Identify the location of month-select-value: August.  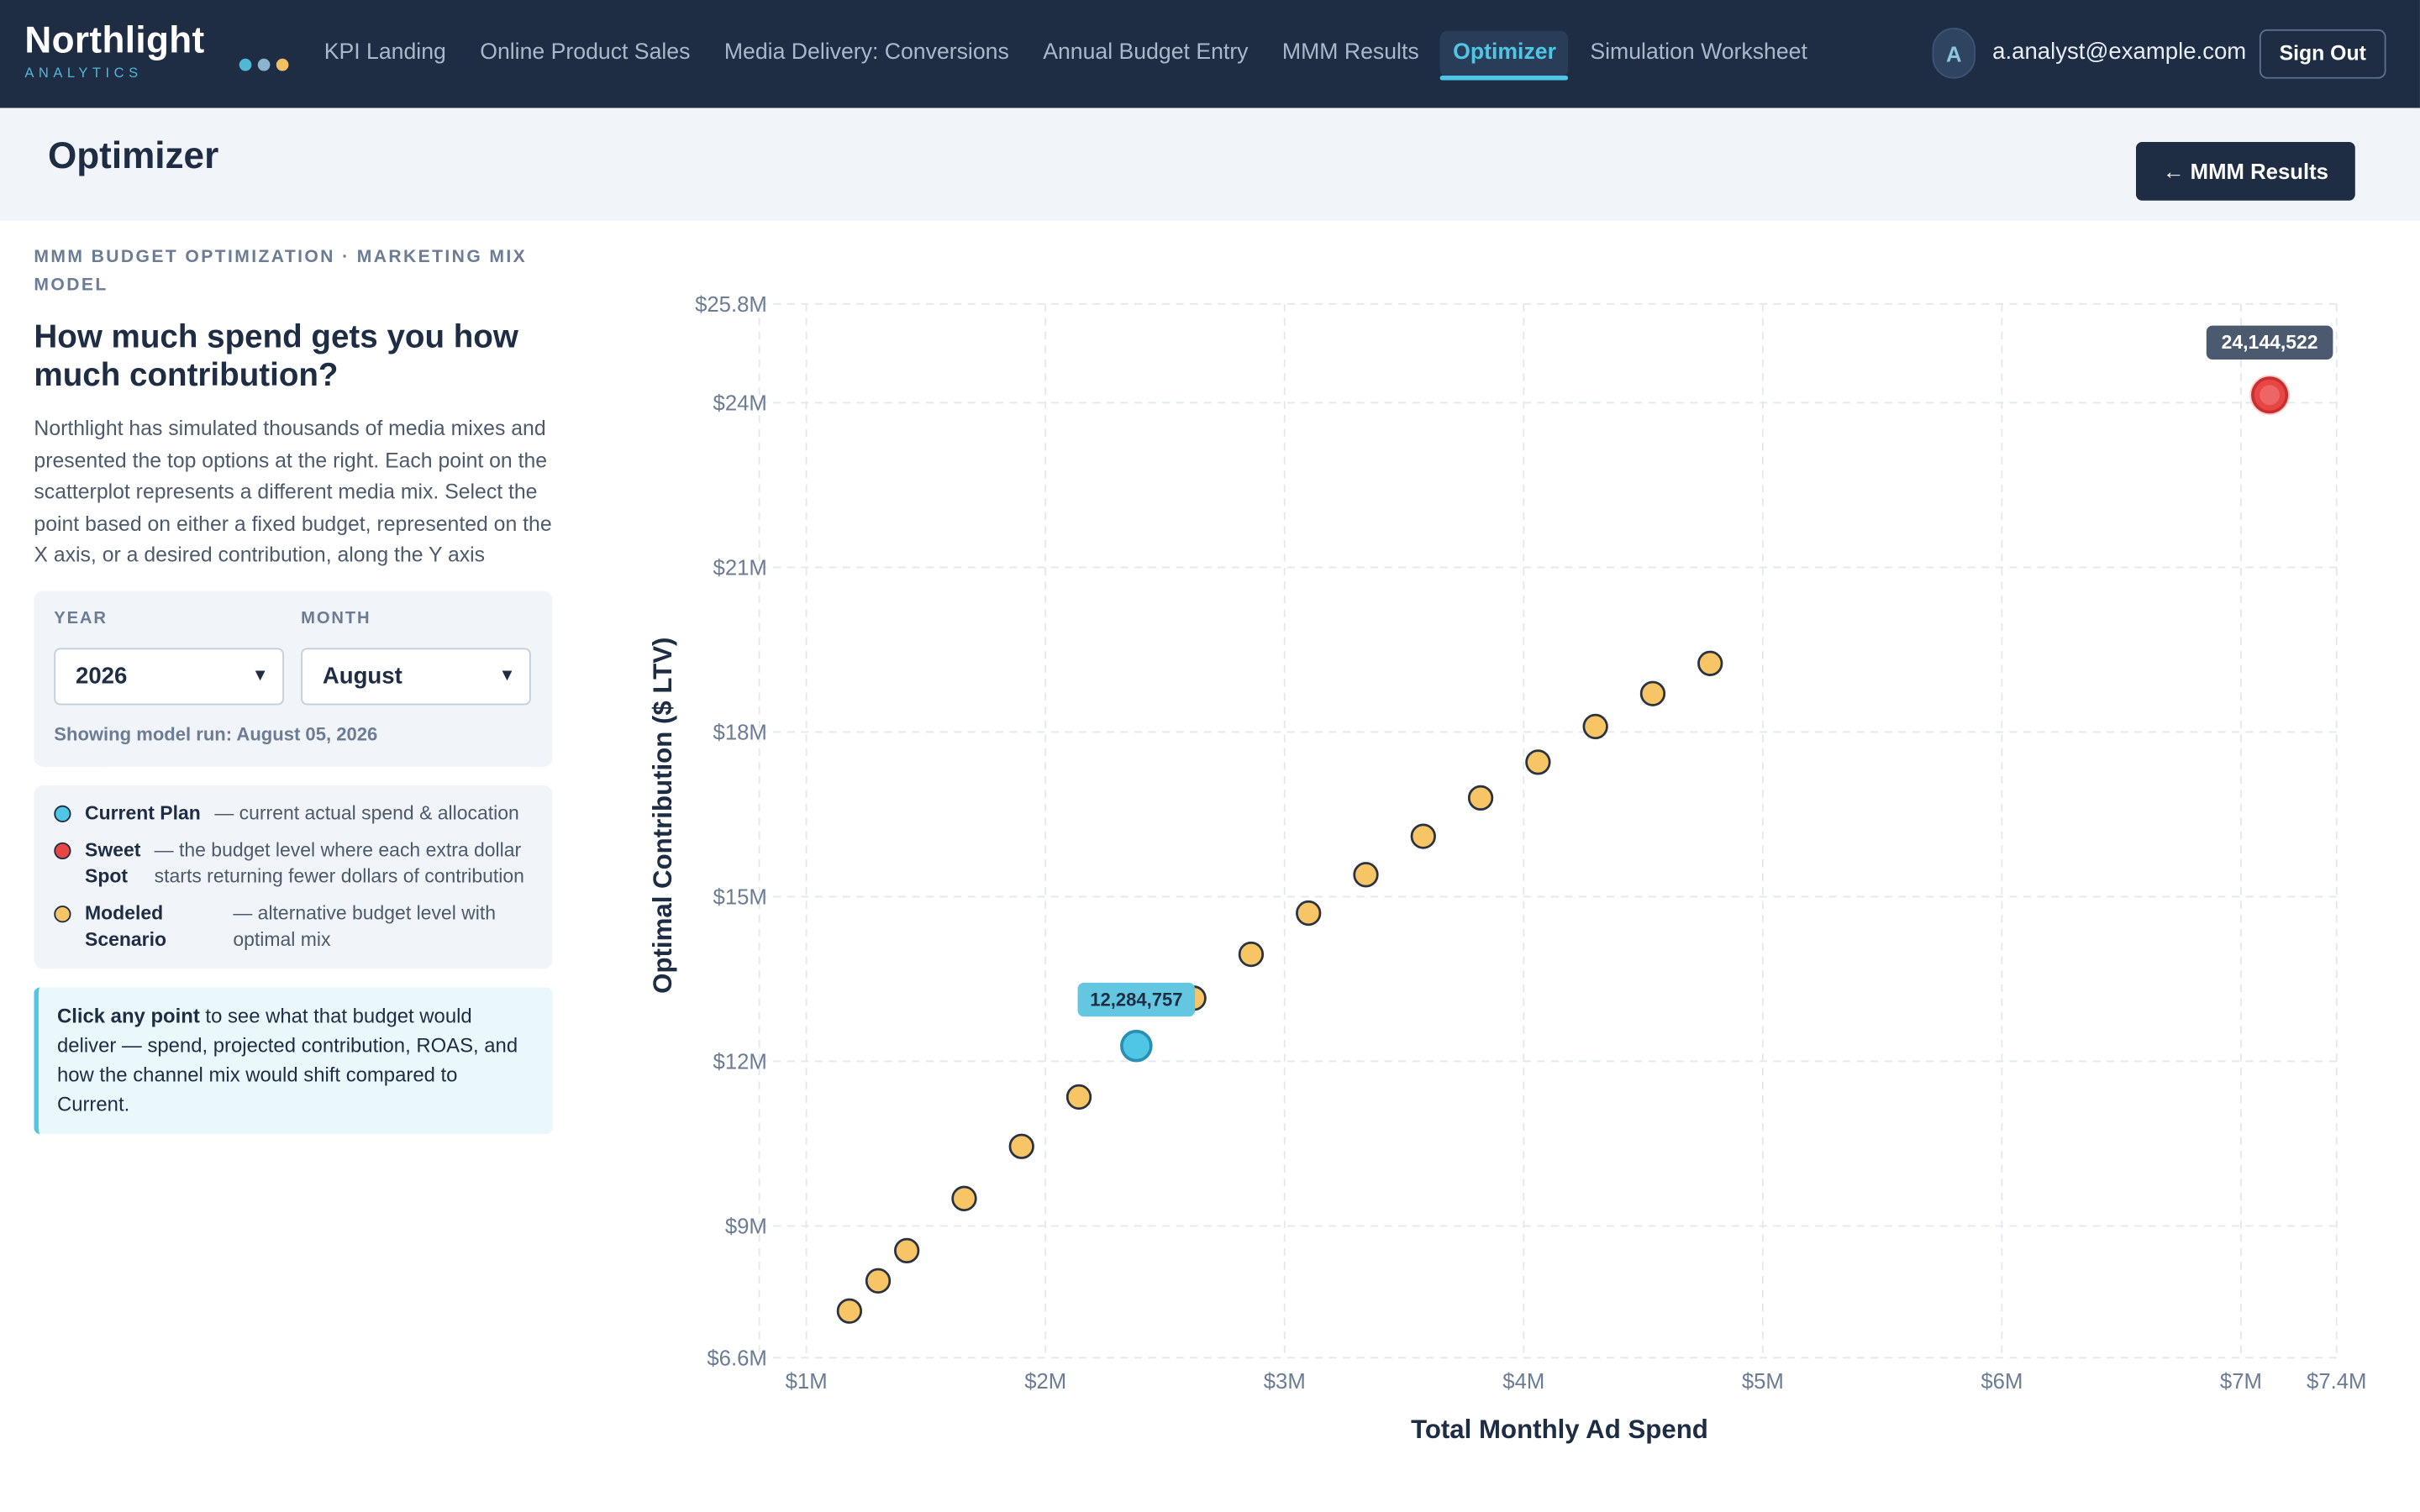
(362, 676).